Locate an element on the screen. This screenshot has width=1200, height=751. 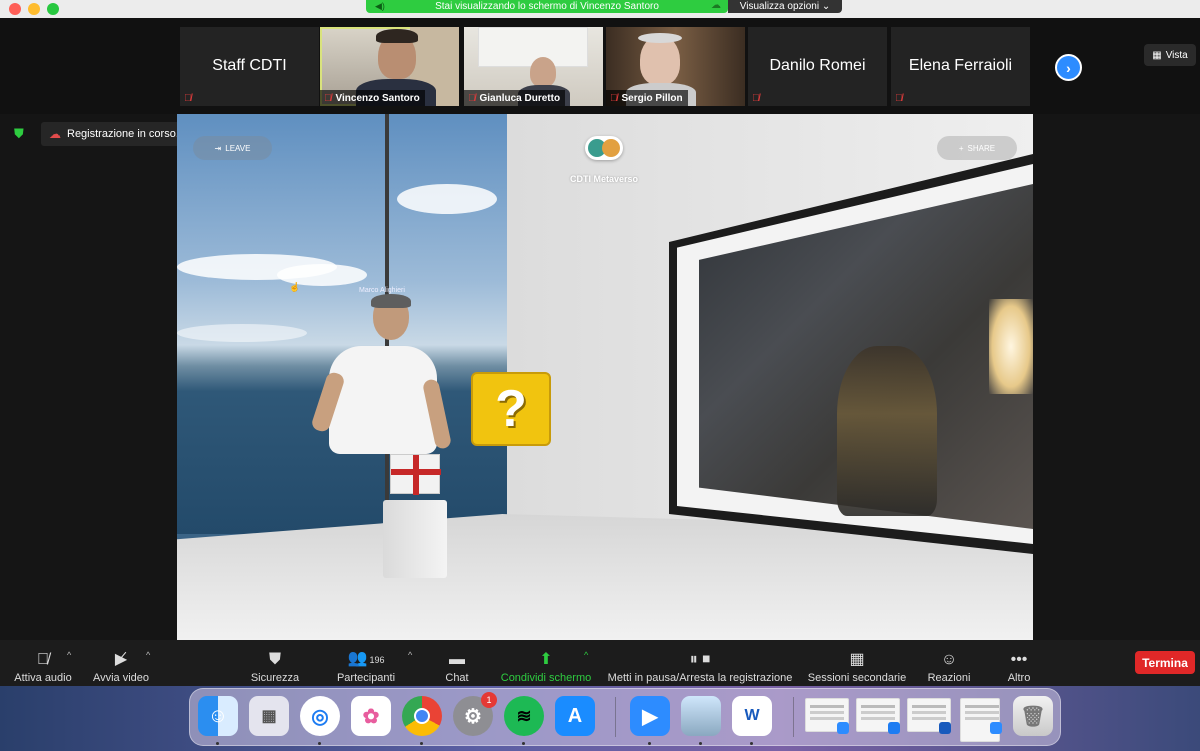
gift-box is located at coordinates (415, 474).